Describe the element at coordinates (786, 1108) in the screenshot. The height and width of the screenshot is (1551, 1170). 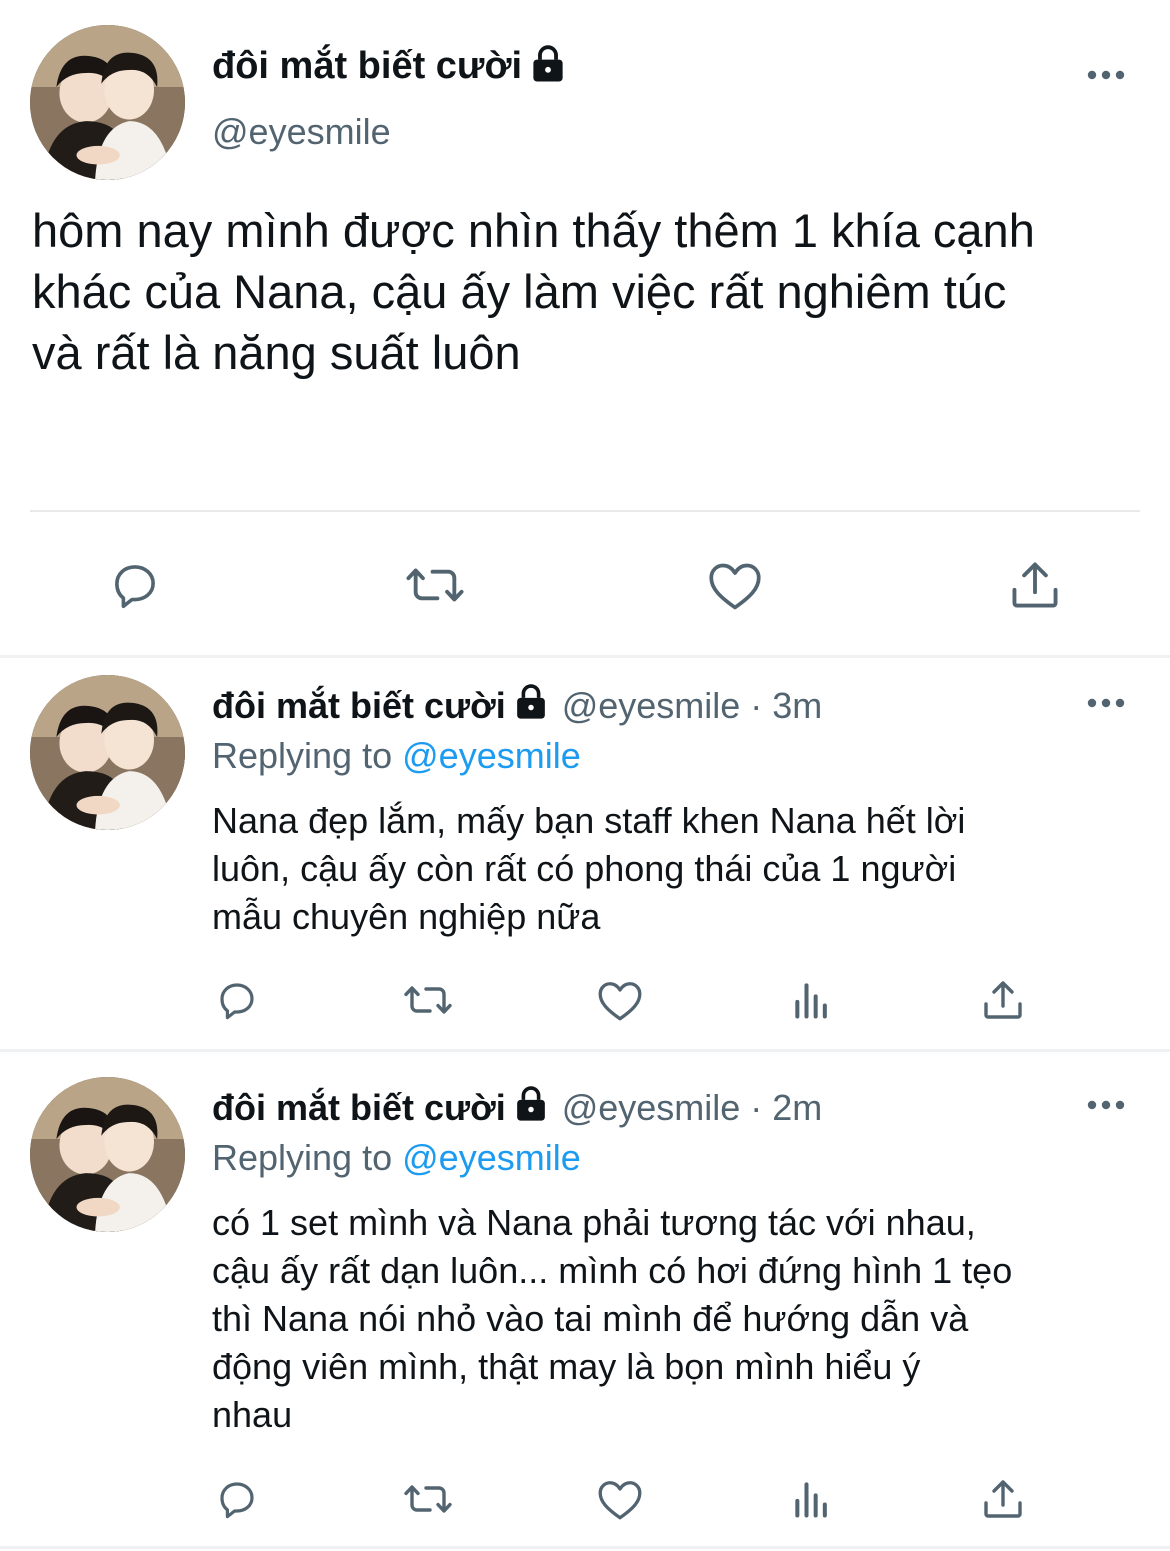
I see `timestamp: · 2m` at that location.